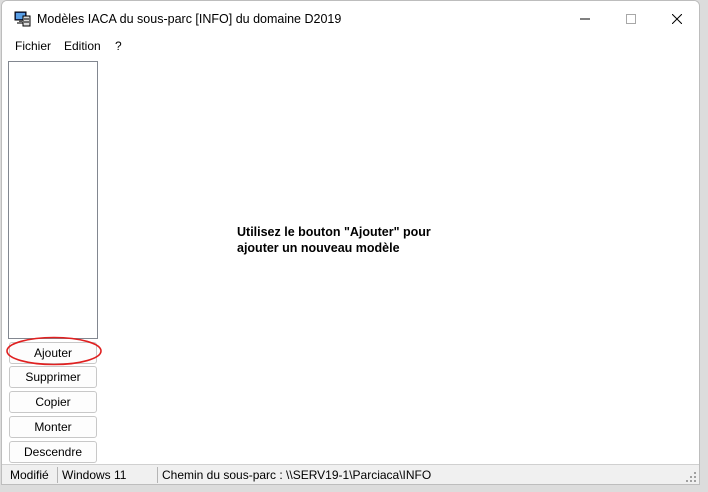  Describe the element at coordinates (53, 353) in the screenshot. I see `add-button: Ajouter` at that location.